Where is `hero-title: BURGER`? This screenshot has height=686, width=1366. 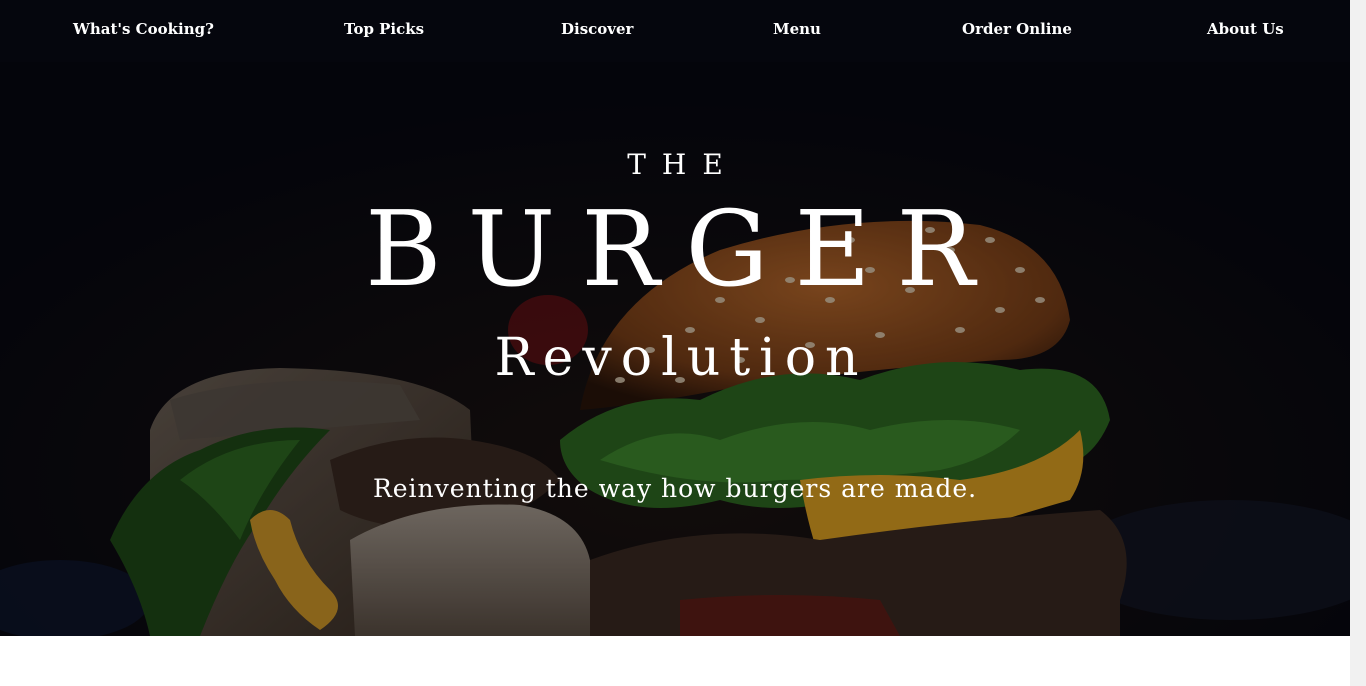 hero-title: BURGER is located at coordinates (683, 249).